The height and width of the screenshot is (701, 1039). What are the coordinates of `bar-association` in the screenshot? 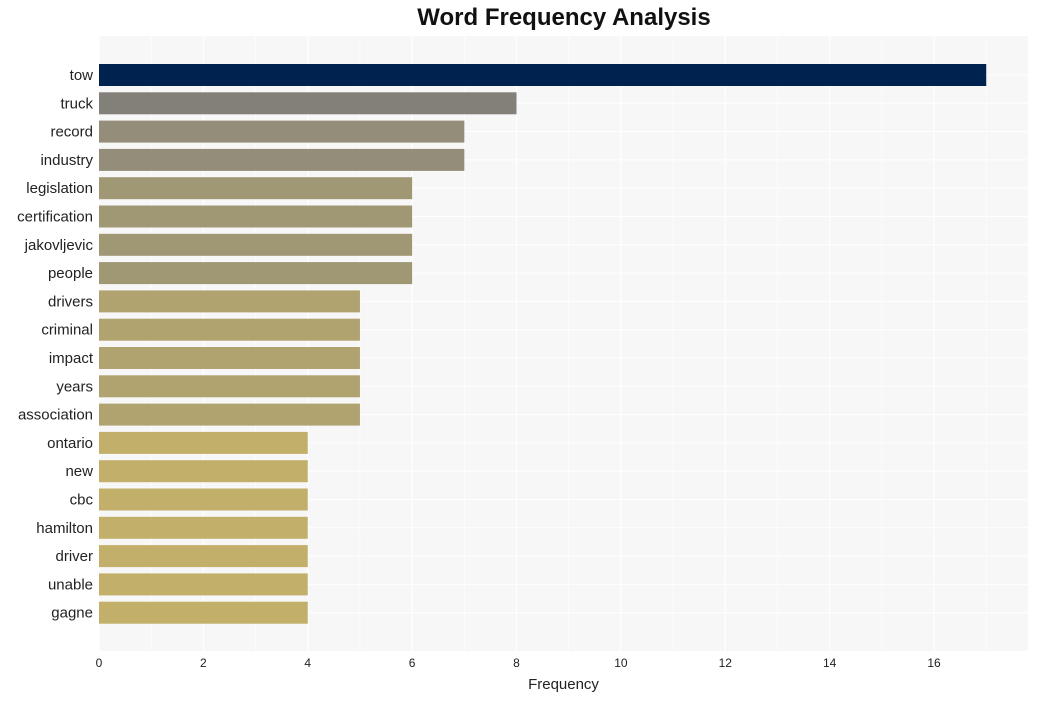 It's located at (229, 414).